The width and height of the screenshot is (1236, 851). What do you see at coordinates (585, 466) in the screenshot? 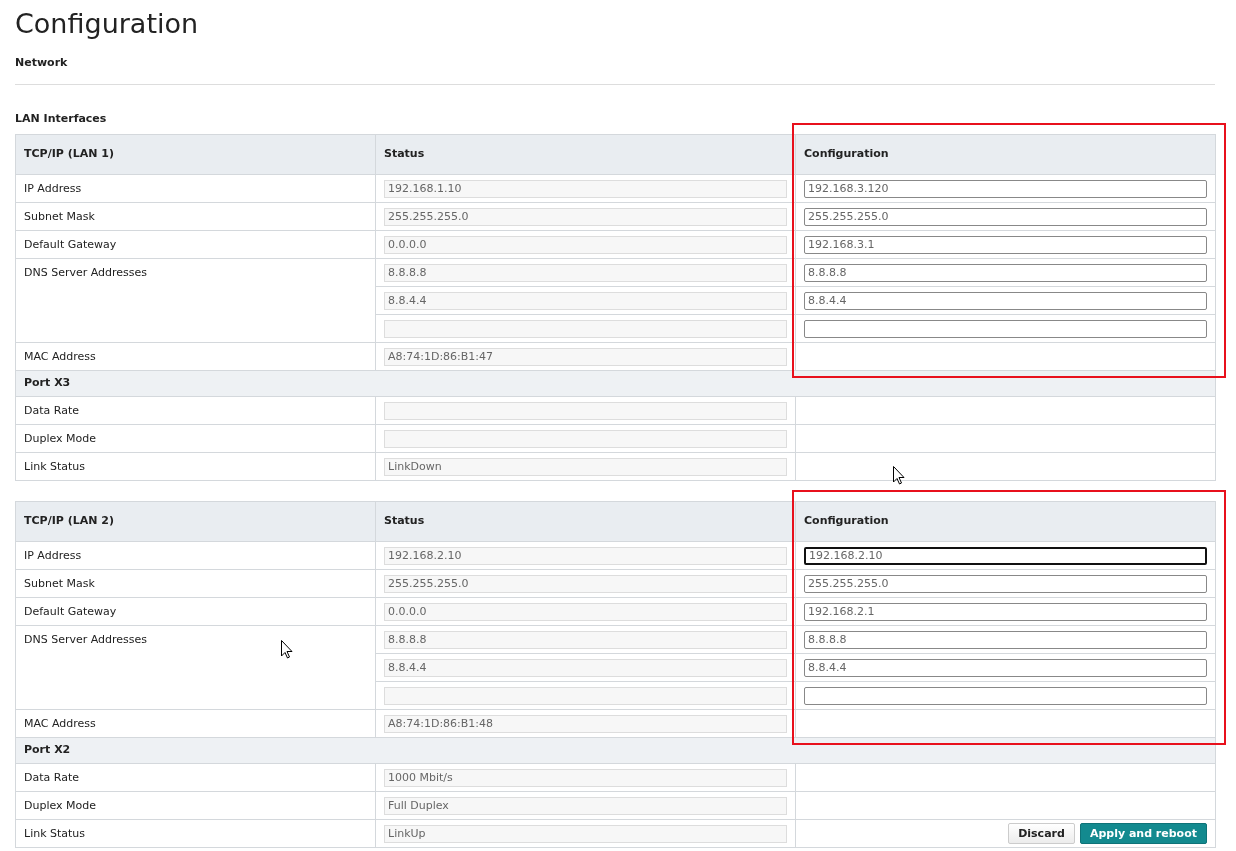
I see `status-field: LinkDown` at bounding box center [585, 466].